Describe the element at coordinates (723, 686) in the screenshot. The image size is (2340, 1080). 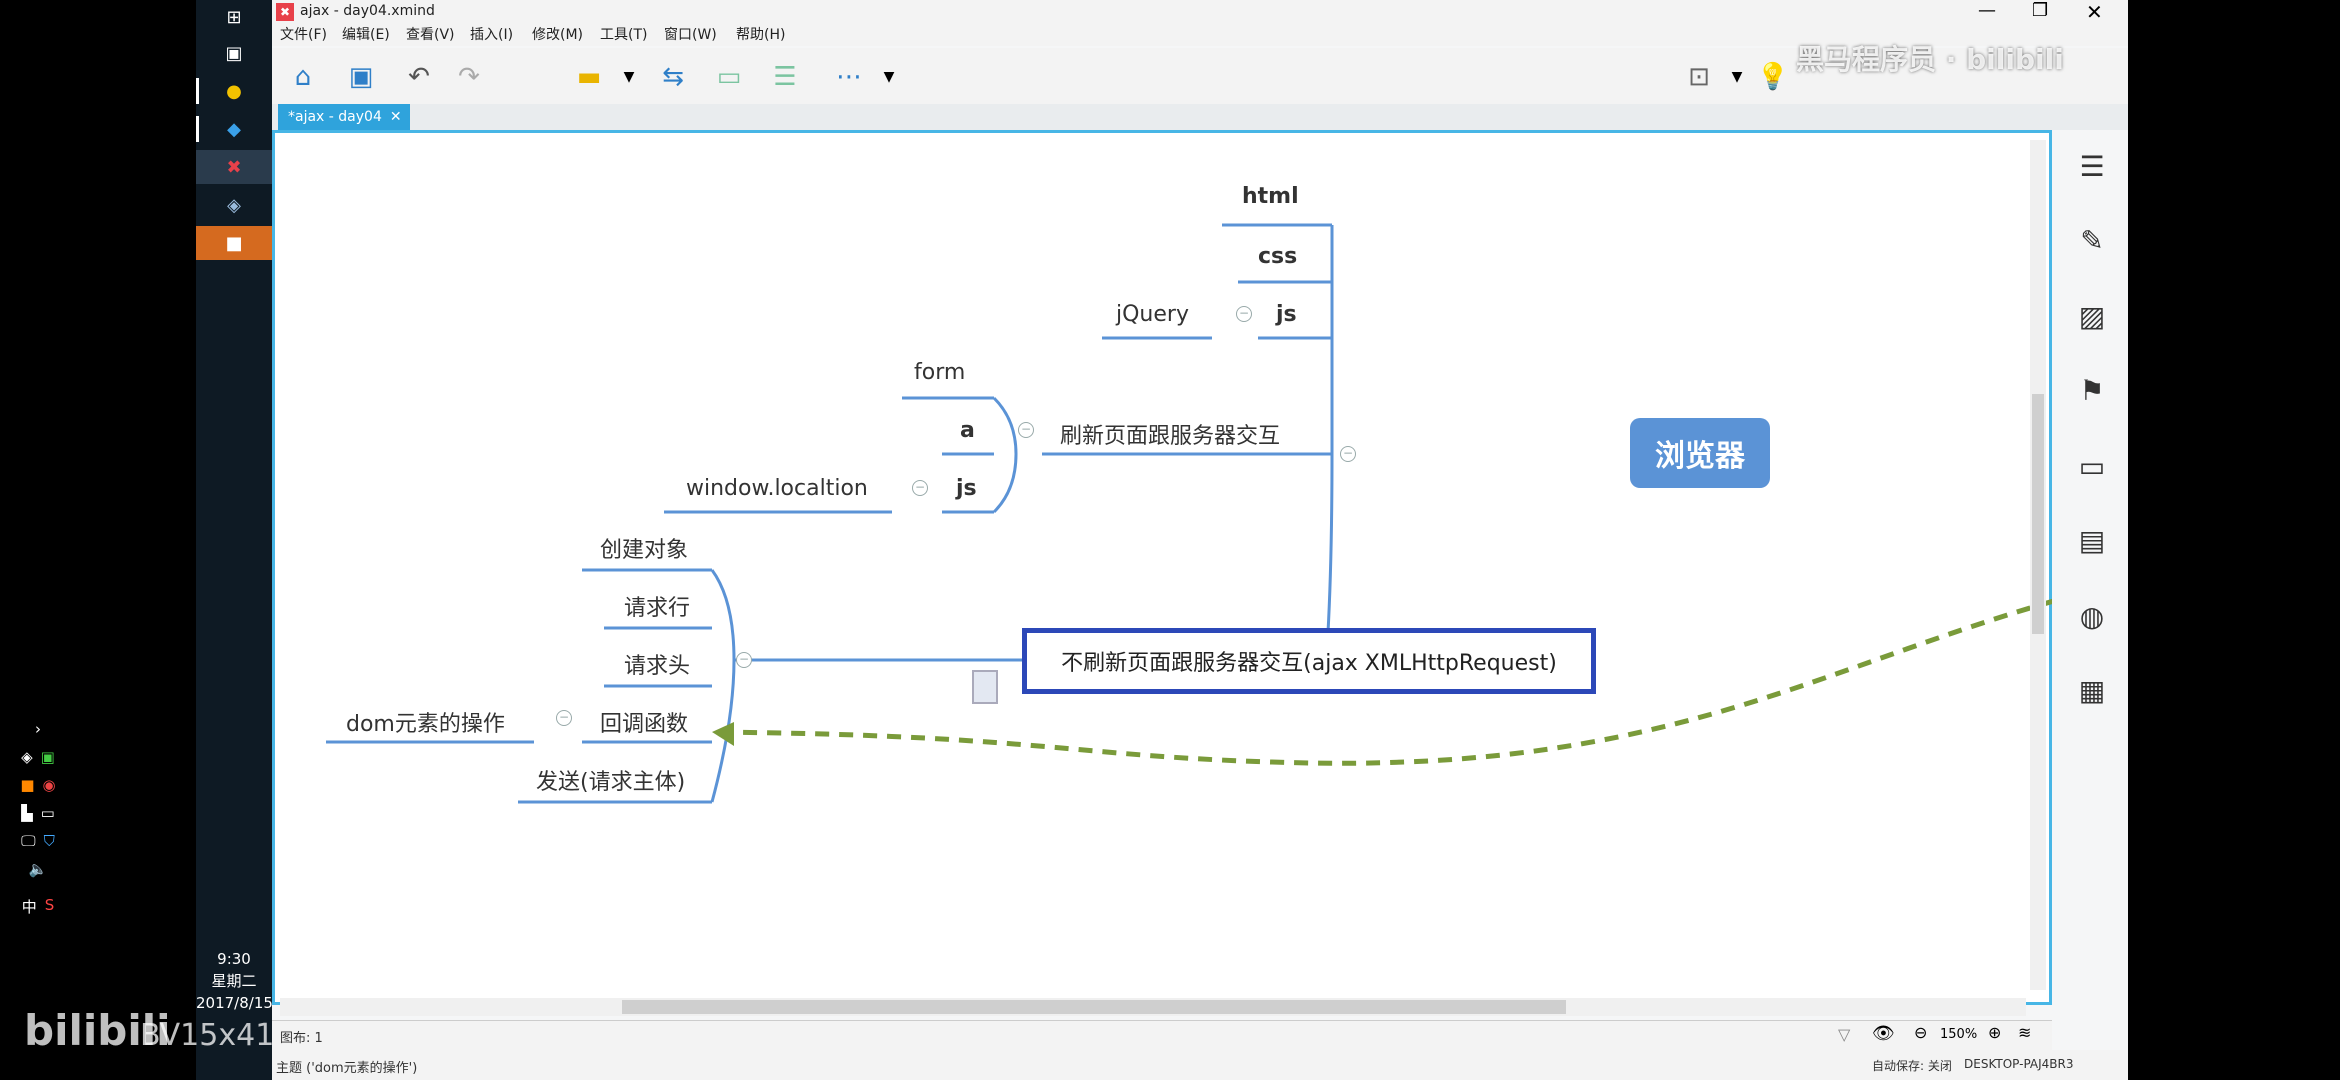
I see `connector-ajax` at that location.